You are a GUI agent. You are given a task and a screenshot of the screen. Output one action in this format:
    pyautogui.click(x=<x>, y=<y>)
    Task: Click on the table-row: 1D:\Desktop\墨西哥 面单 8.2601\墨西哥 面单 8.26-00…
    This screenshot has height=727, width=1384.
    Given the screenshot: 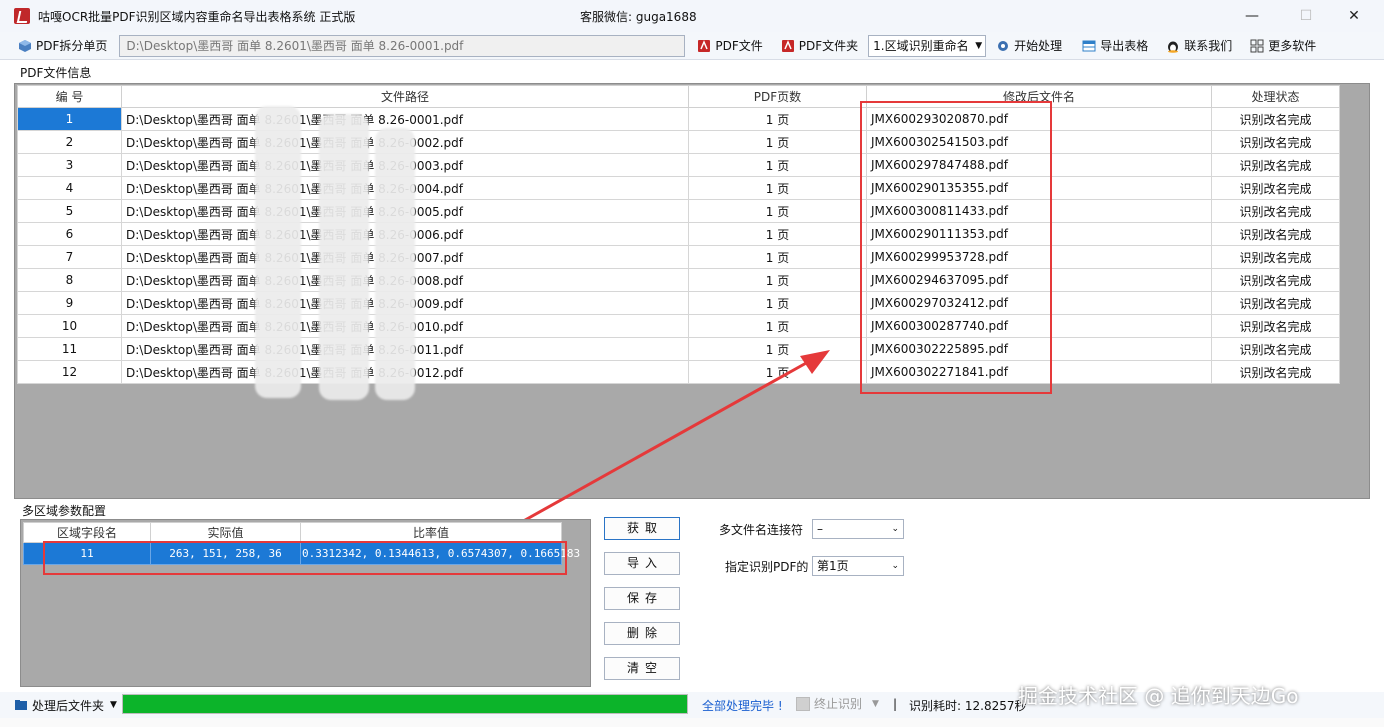 What is the action you would take?
    pyautogui.click(x=678, y=119)
    